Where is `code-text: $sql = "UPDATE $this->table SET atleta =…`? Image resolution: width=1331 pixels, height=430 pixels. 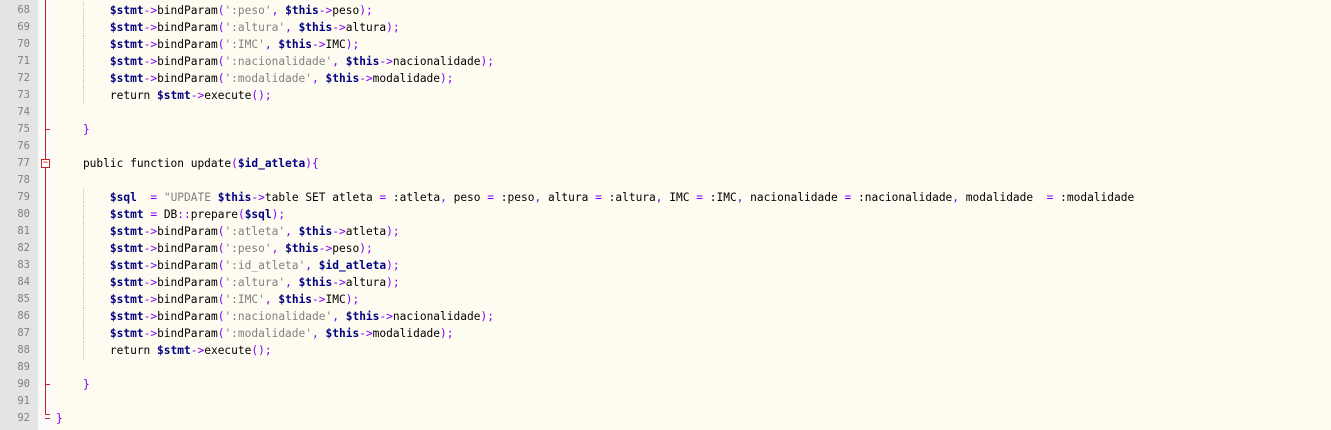
code-text: $sql = "UPDATE $this->table SET atleta =… is located at coordinates (595, 197).